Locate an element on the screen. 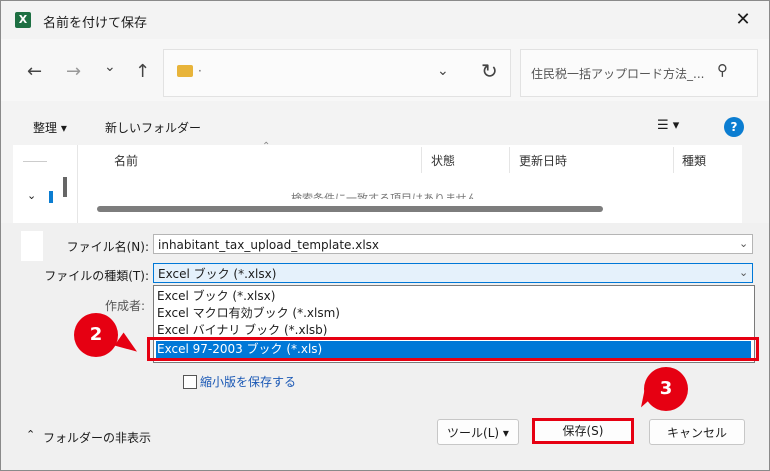 This screenshot has height=471, width=770. address-path: · is located at coordinates (200, 71).